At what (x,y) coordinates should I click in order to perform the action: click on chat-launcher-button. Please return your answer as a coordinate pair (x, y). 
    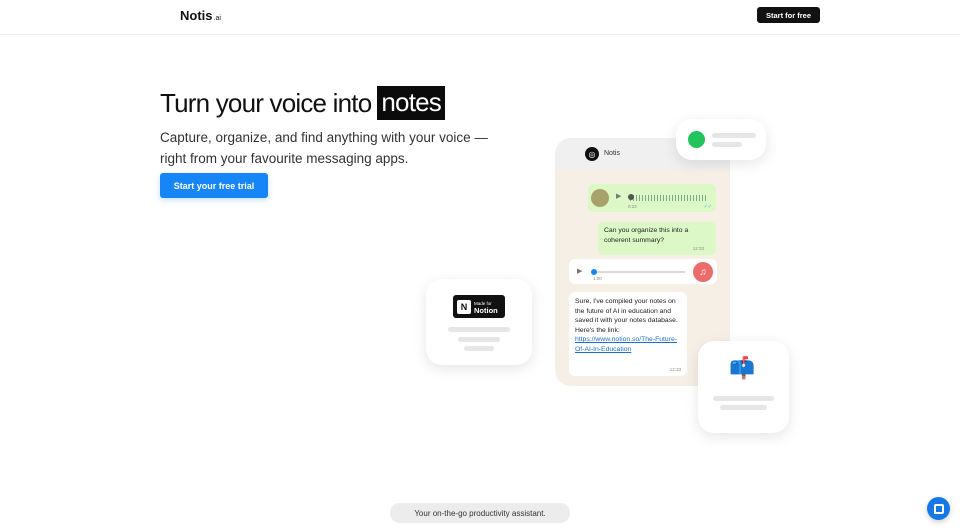
    Looking at the image, I should click on (938, 508).